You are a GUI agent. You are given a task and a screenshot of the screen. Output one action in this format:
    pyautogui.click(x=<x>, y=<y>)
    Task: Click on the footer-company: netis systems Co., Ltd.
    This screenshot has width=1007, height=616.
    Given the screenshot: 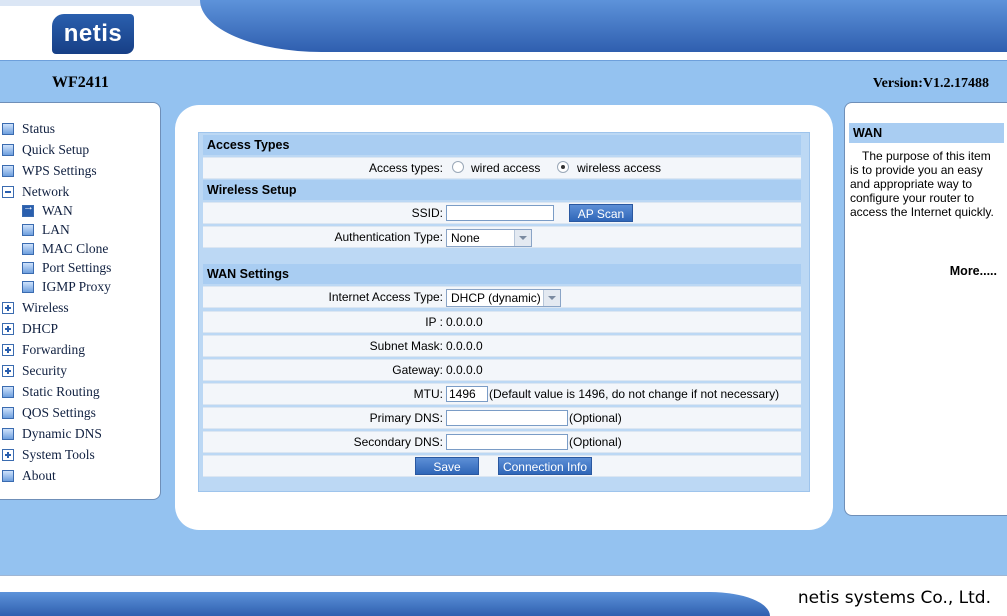 What is the action you would take?
    pyautogui.click(x=894, y=598)
    